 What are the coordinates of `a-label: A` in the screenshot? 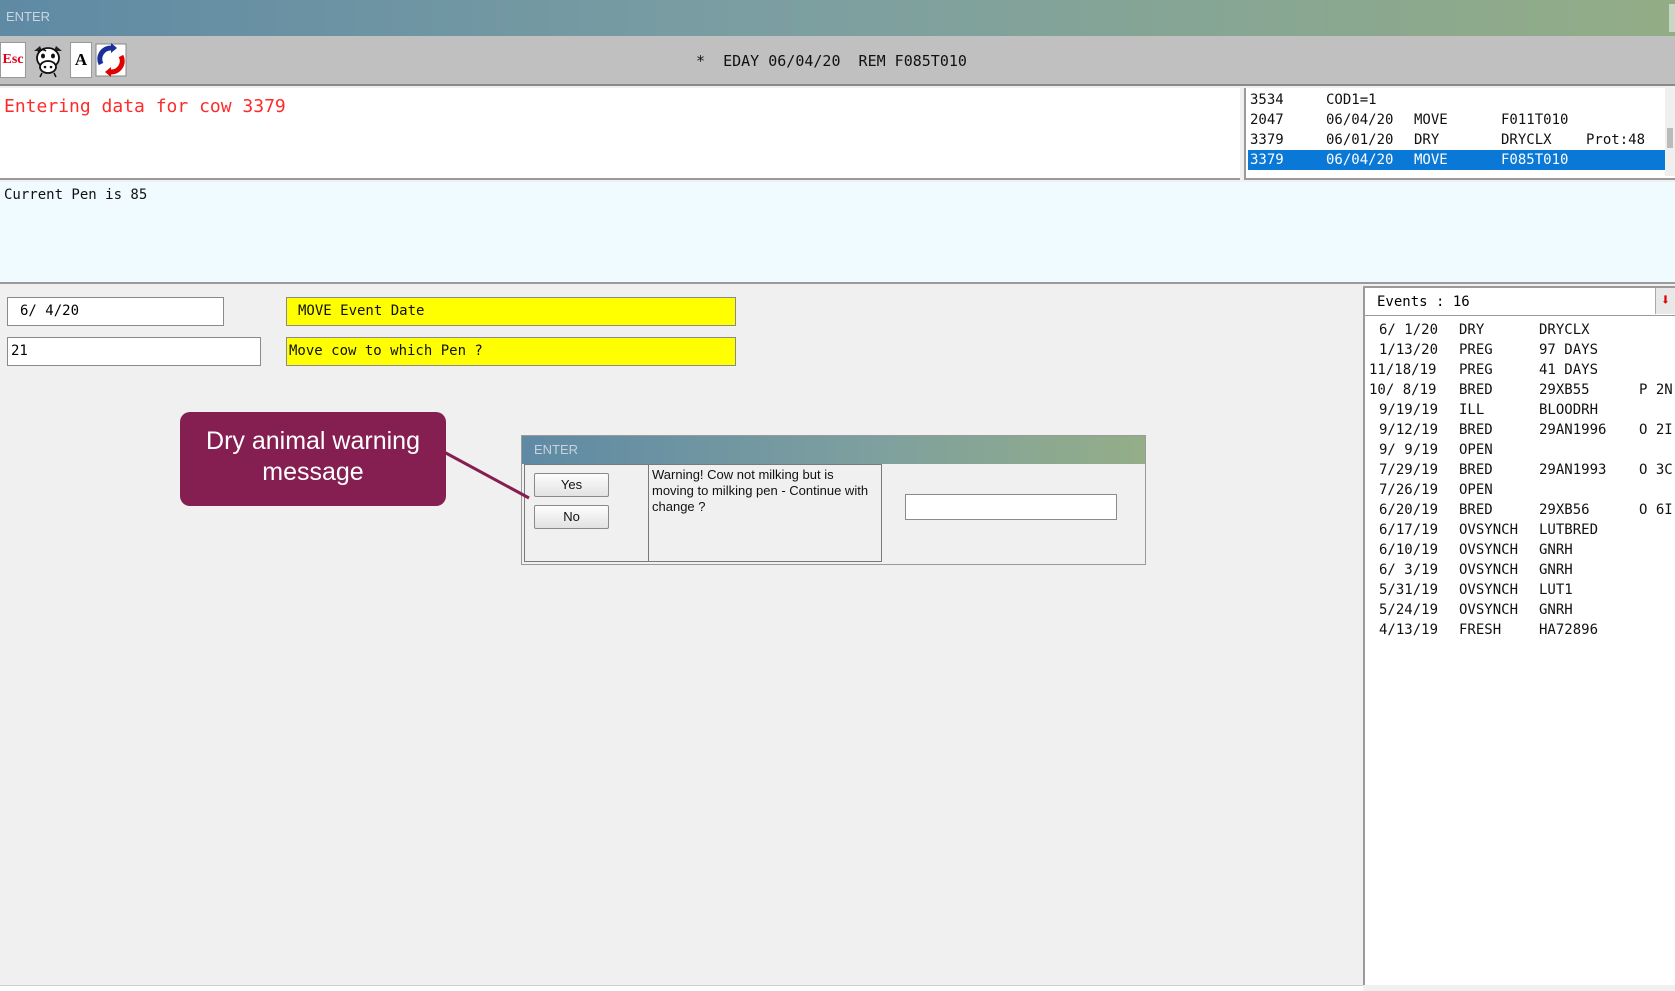 It's located at (81, 59).